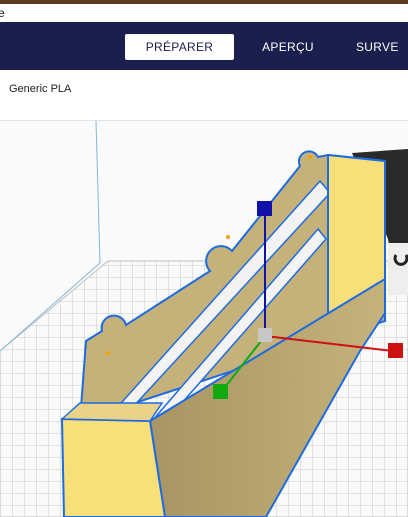 The width and height of the screenshot is (408, 517). What do you see at coordinates (204, 13) in the screenshot?
I see `title-bar: e` at bounding box center [204, 13].